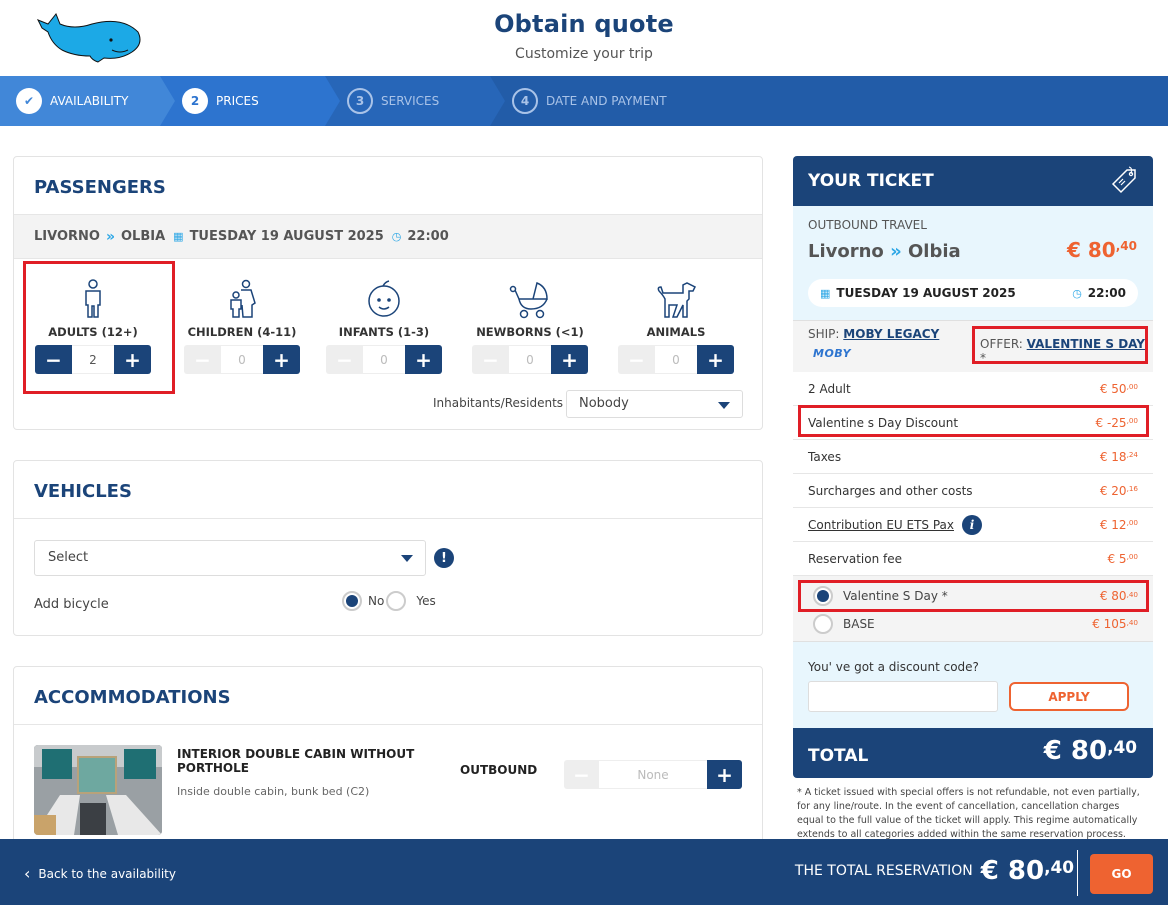  What do you see at coordinates (832, 353) in the screenshot?
I see `moby-brand-logo: MOBY` at bounding box center [832, 353].